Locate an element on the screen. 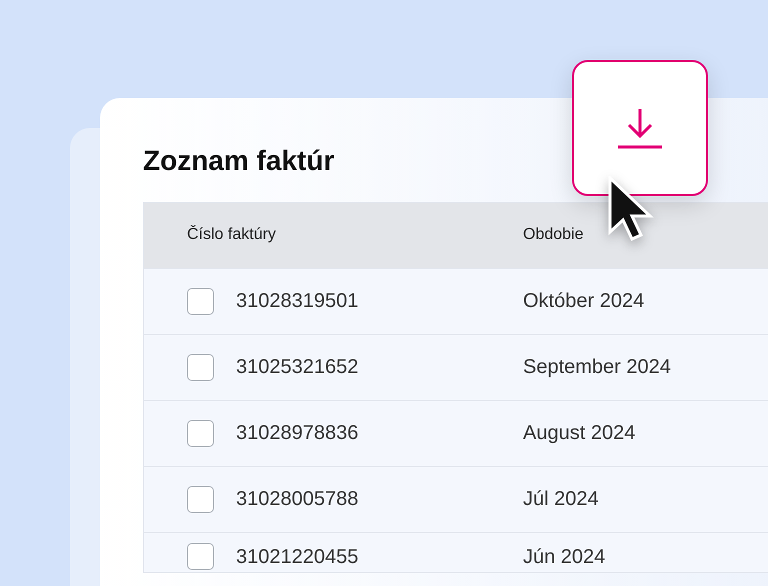 The image size is (768, 586). invoice-number: 31028005788 is located at coordinates (297, 499).